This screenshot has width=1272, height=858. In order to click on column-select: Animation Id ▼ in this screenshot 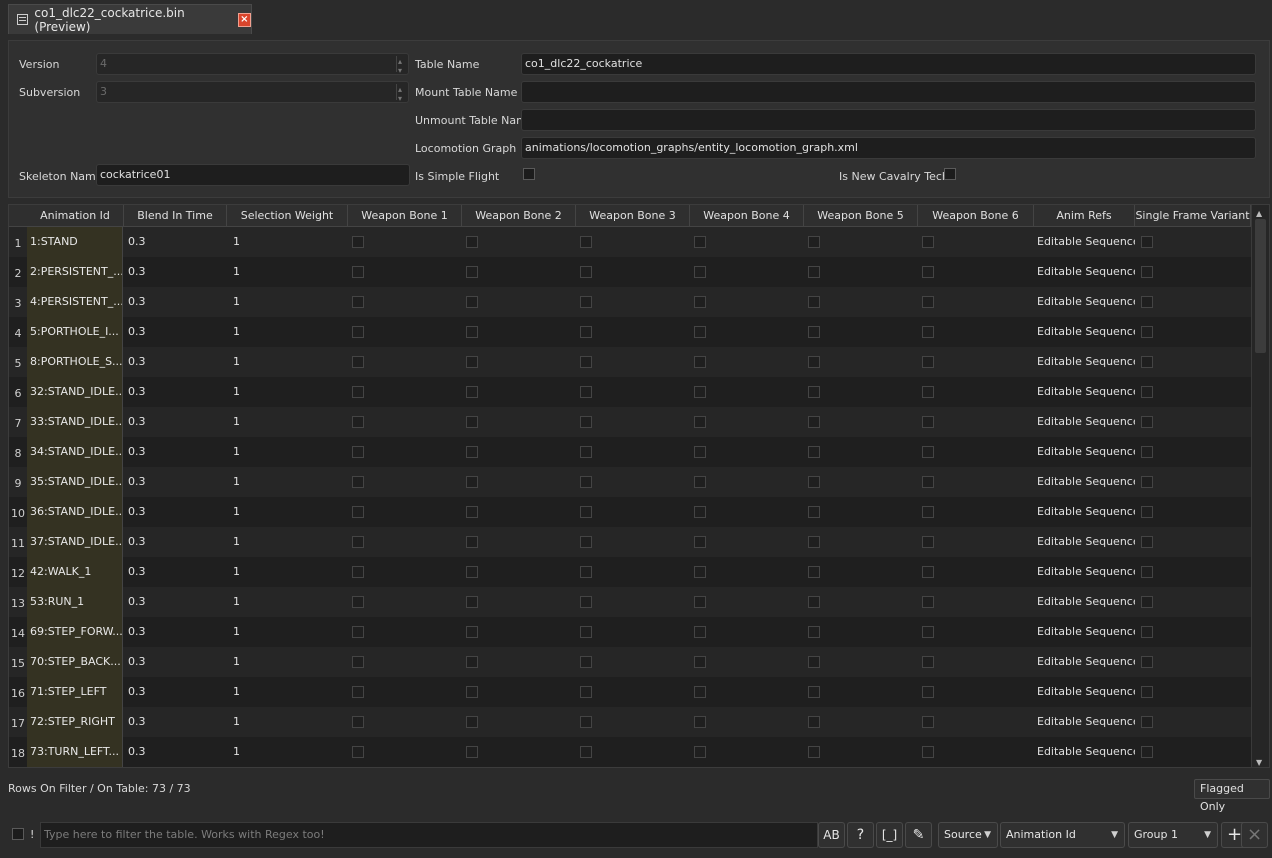, I will do `click(1062, 835)`.